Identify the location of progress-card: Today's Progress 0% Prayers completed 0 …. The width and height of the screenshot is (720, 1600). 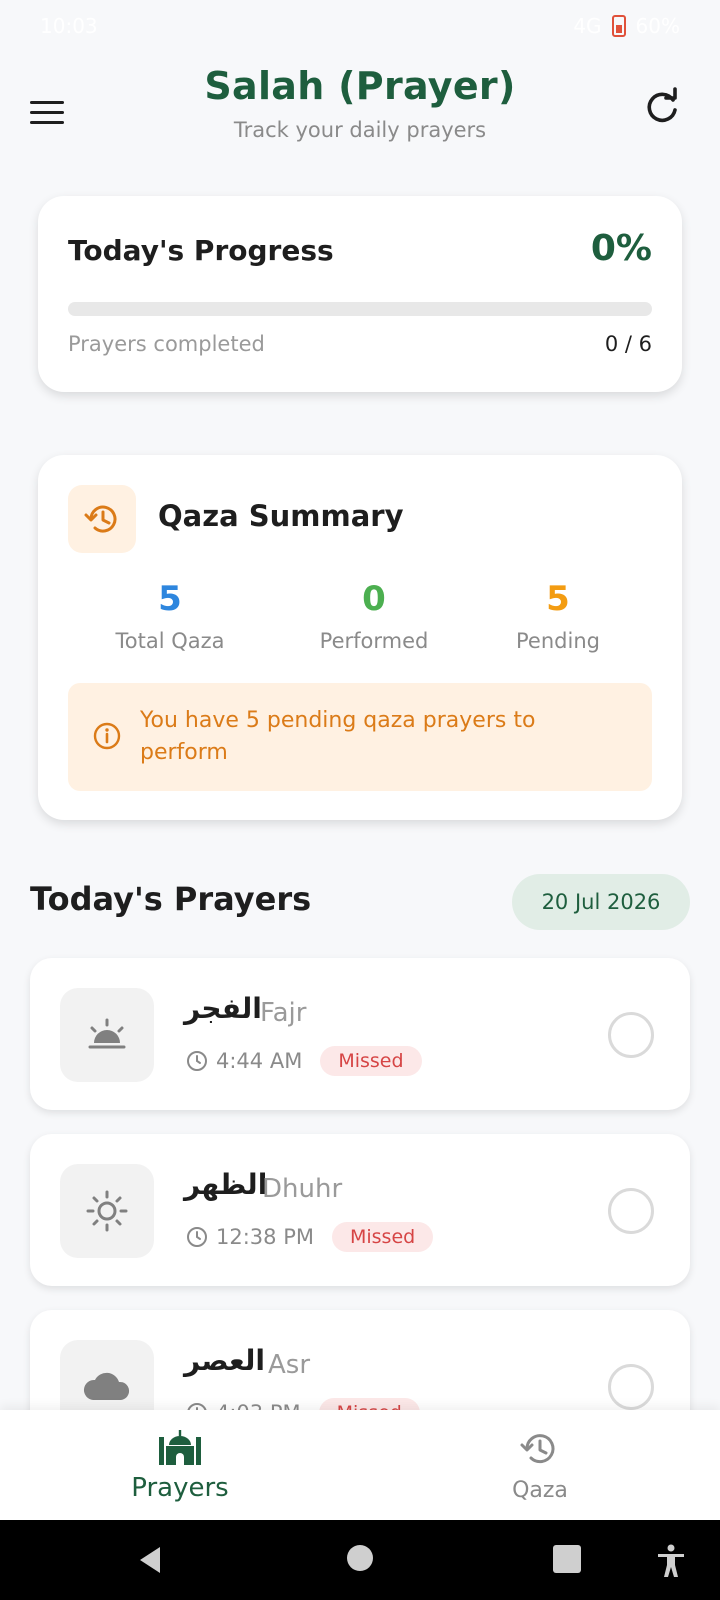
(360, 294).